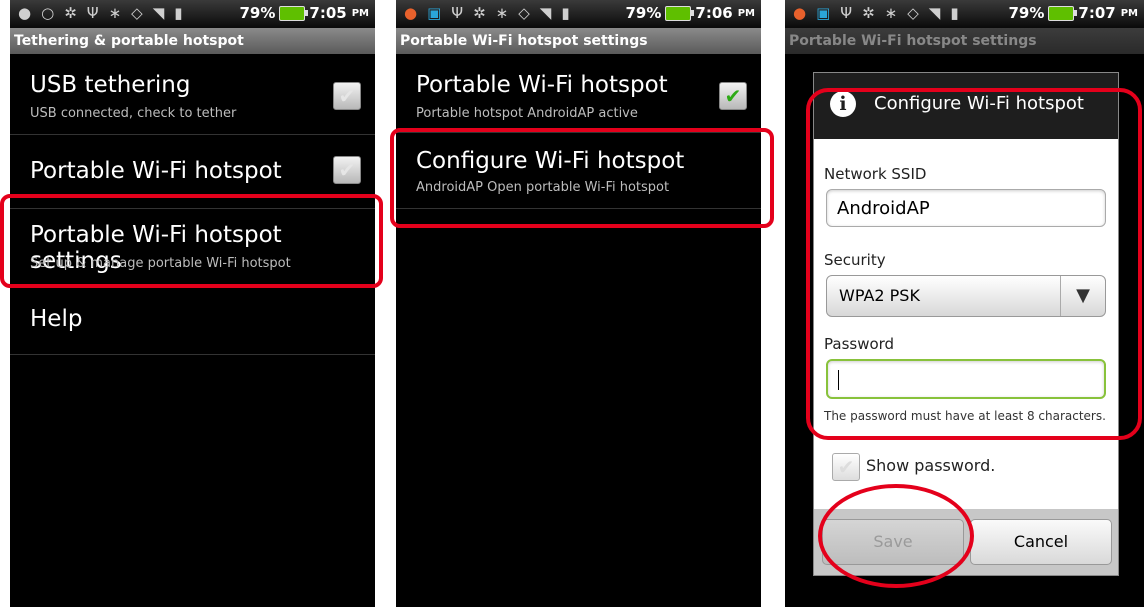  What do you see at coordinates (347, 96) in the screenshot?
I see `usb-tethering-checkbox: ✔` at bounding box center [347, 96].